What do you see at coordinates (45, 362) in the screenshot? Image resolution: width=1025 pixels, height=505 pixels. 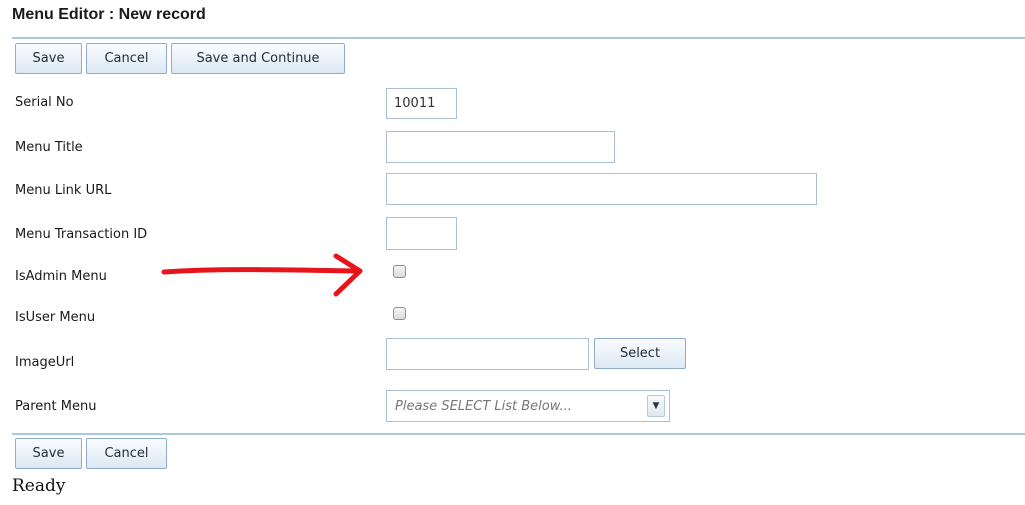 I see `image-url-label: ImageUrl` at bounding box center [45, 362].